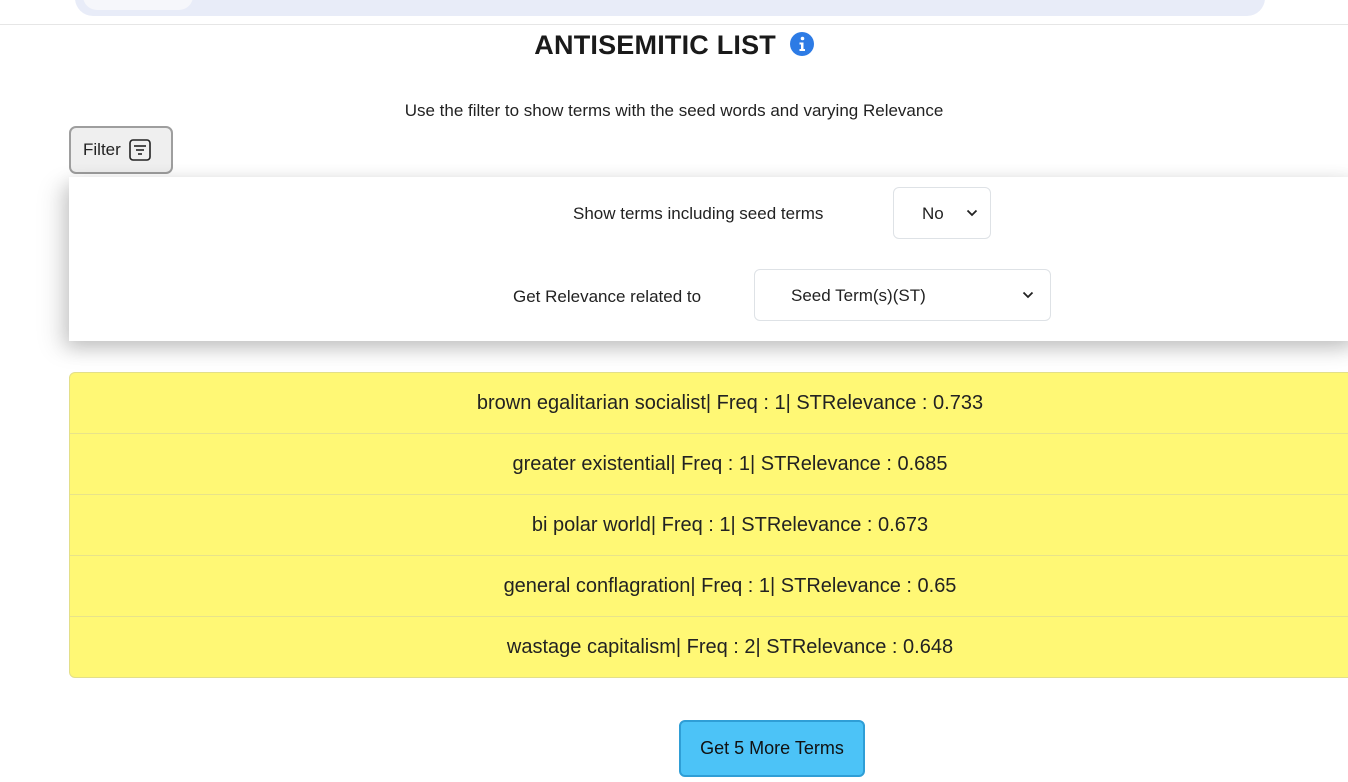  I want to click on seed-terms-select: No, so click(942, 213).